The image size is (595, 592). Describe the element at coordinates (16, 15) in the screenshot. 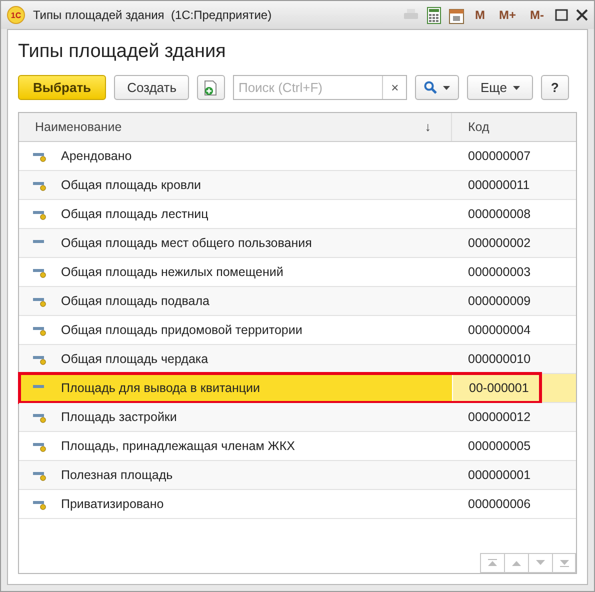

I see `app-icon: 1С` at that location.